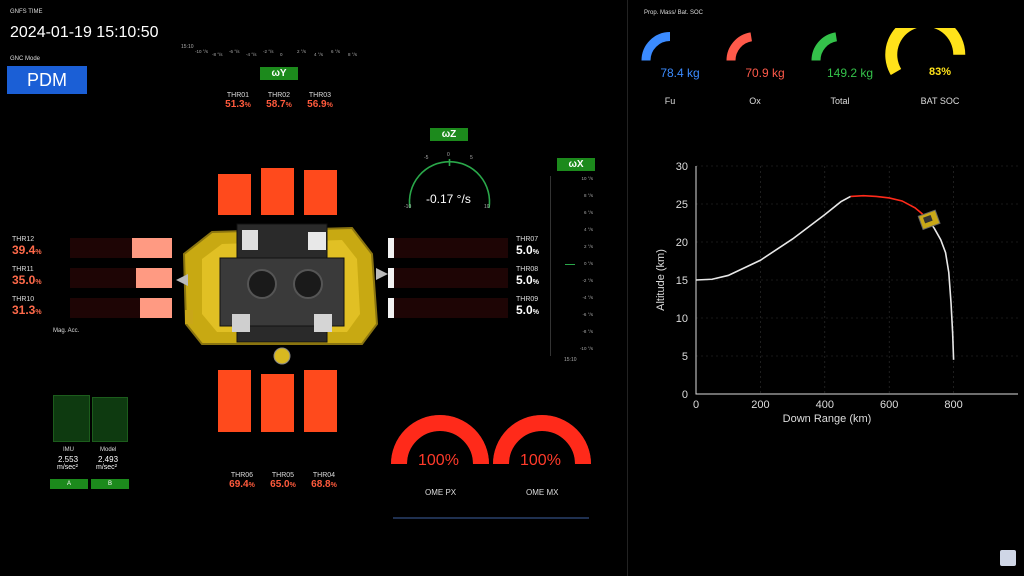  I want to click on y-tick-label: 0, so click(685, 395).